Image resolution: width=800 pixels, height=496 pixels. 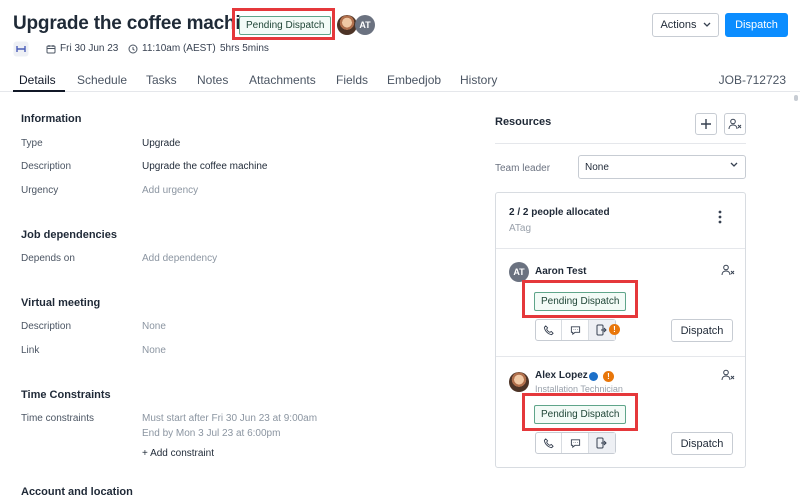 I want to click on calendar-icon, so click(x=51, y=48).